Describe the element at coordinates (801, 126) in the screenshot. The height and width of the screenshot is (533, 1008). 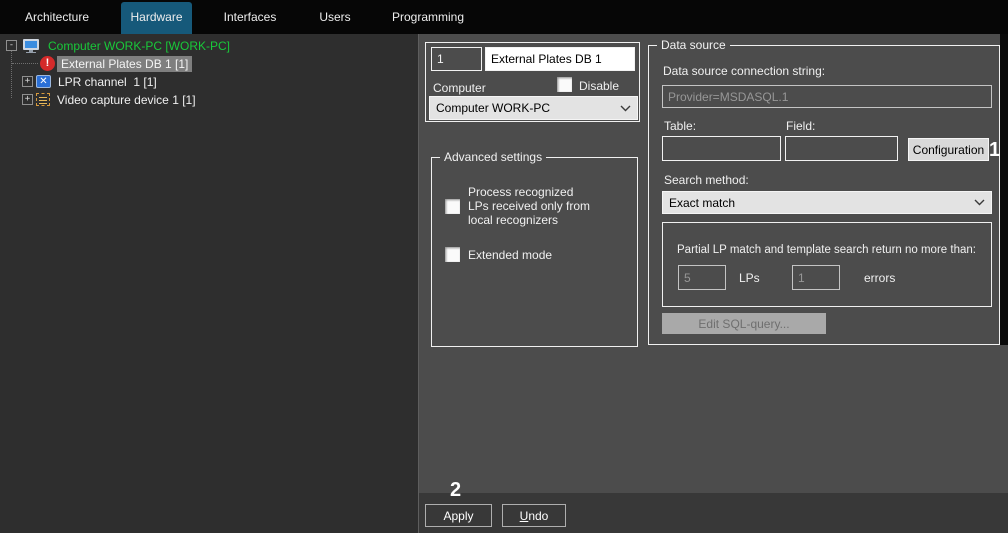
I see `field-label: Field:` at that location.